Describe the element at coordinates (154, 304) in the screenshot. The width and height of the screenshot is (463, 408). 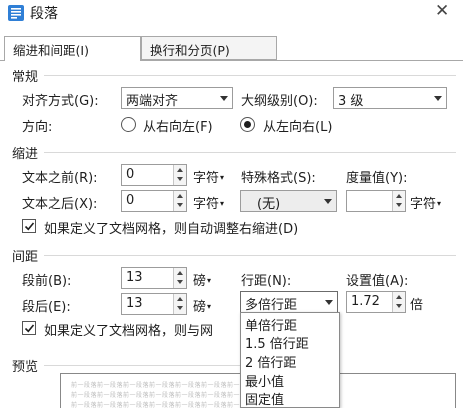
I see `spacing-after-input: 13` at that location.